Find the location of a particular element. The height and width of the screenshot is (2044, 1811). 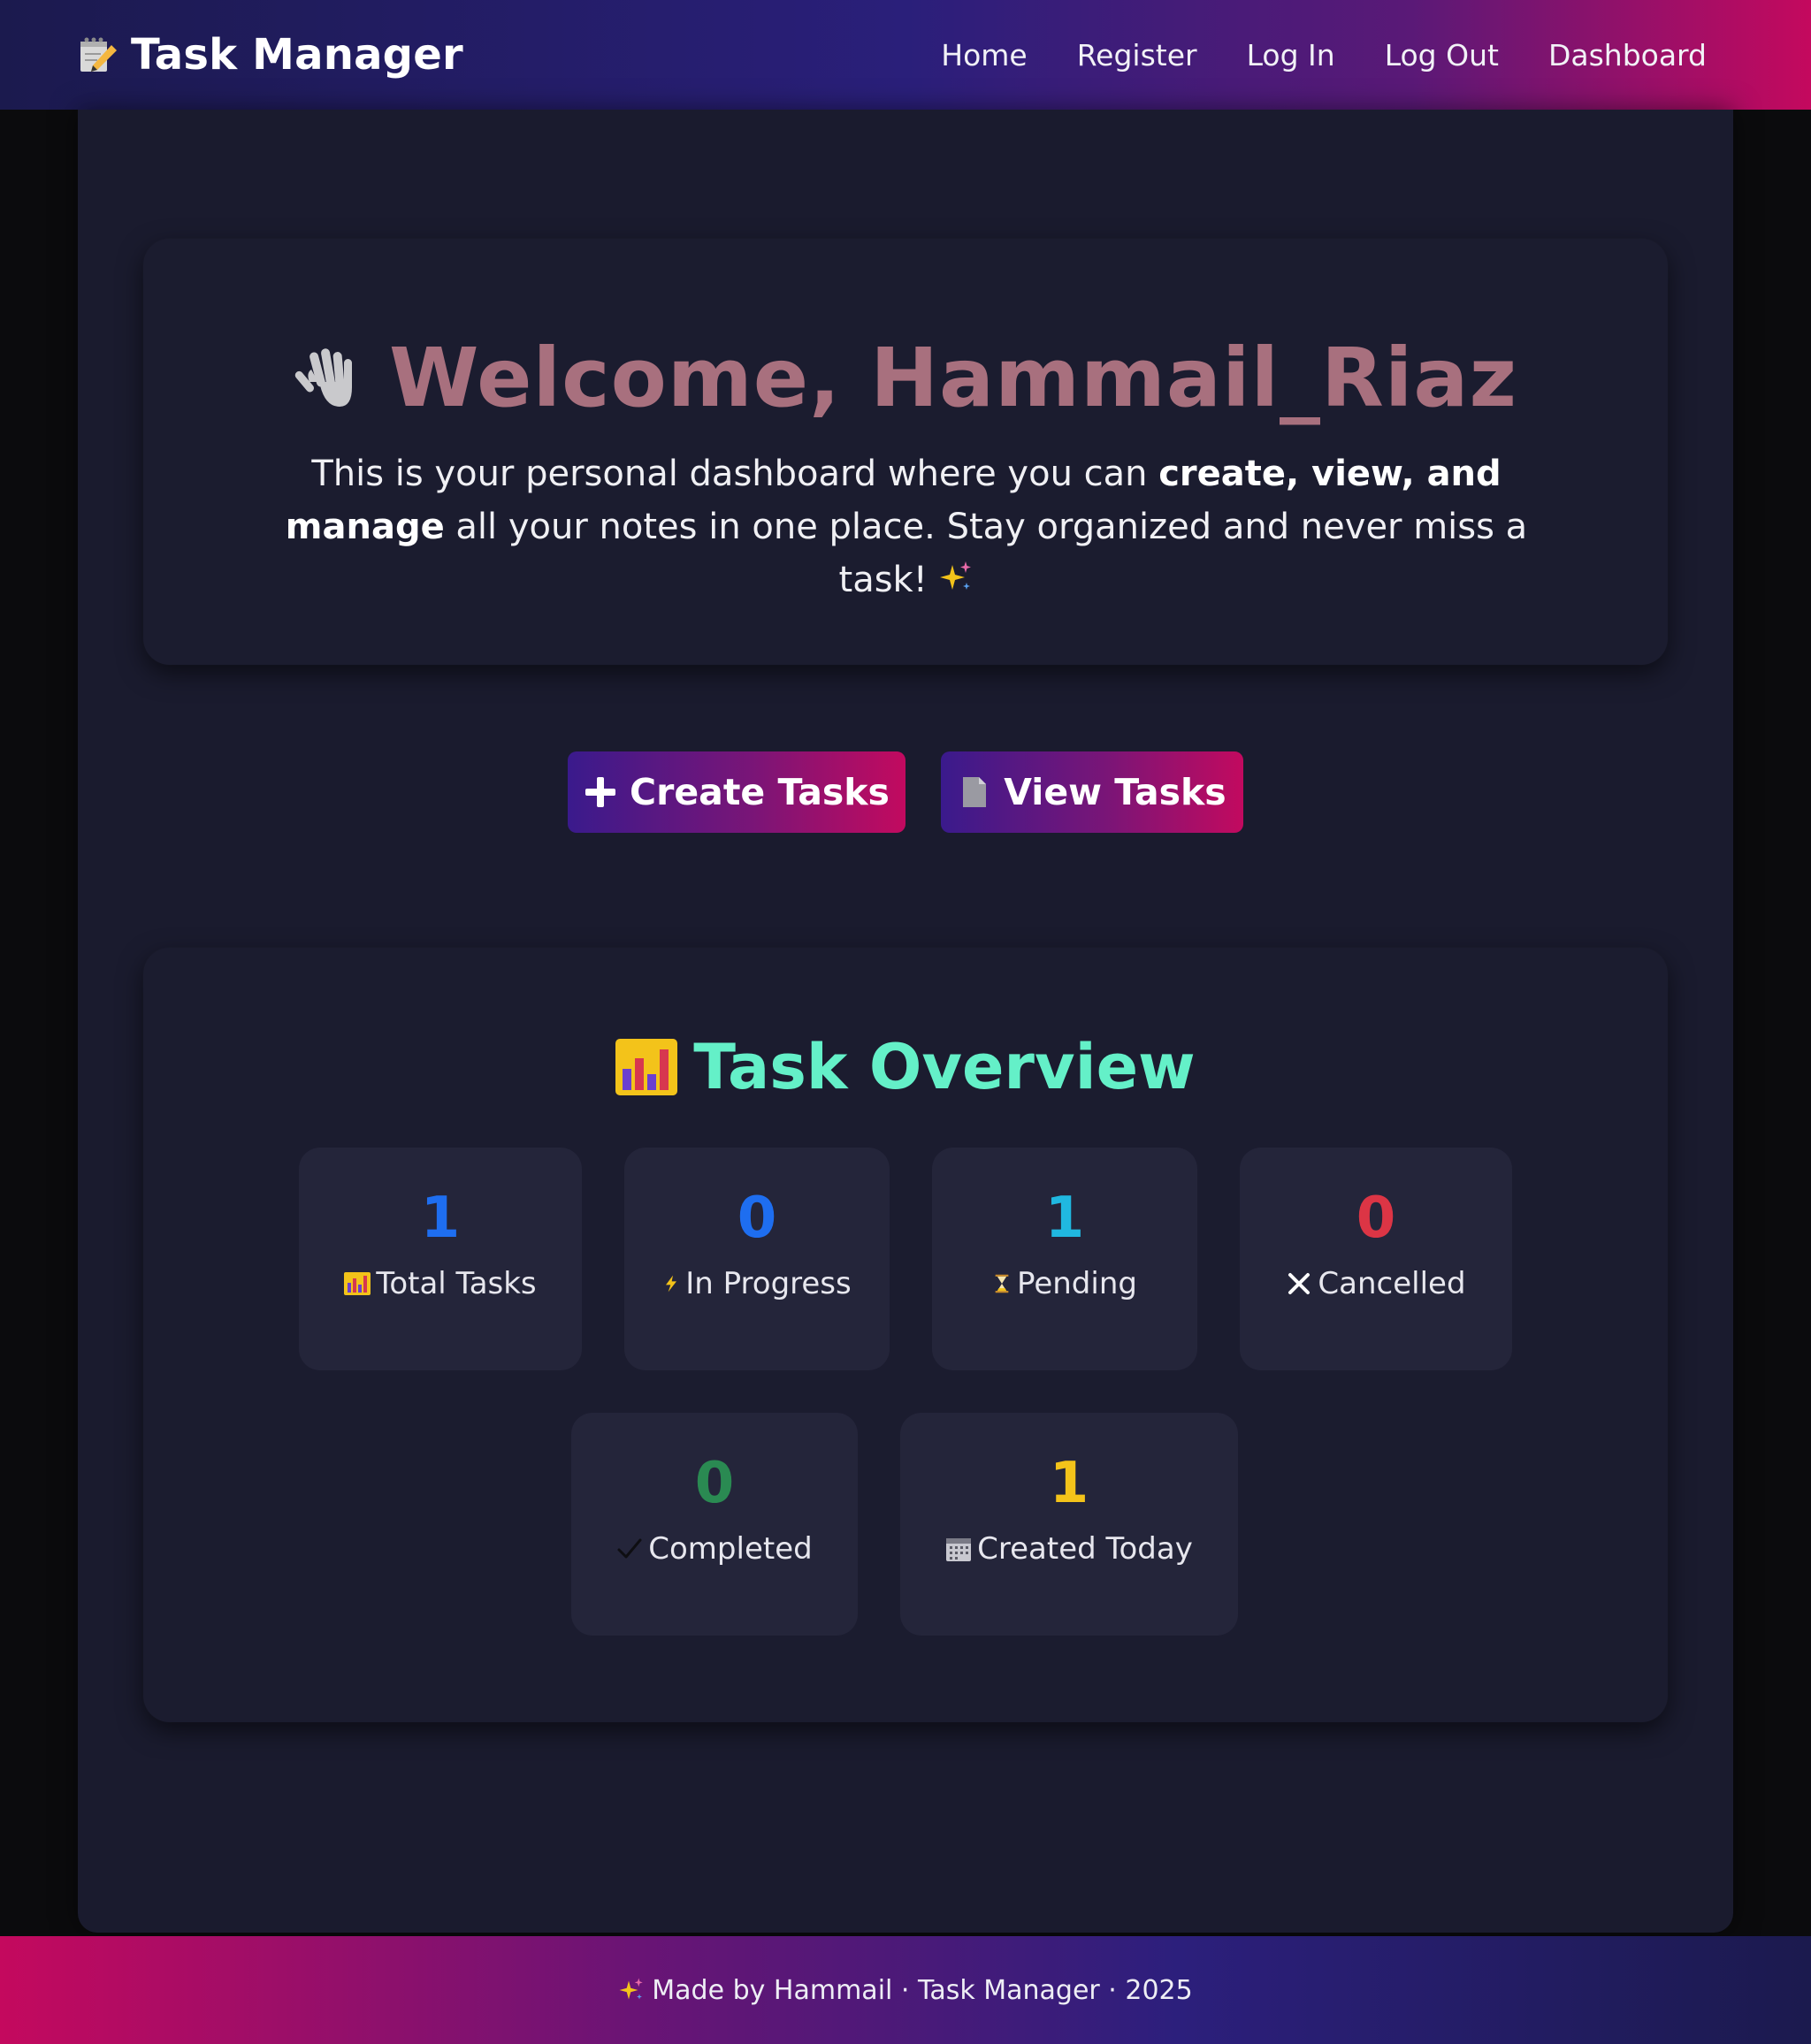

footer-text: Made by Hammail · Task Manager · 2025 is located at coordinates (922, 1990).